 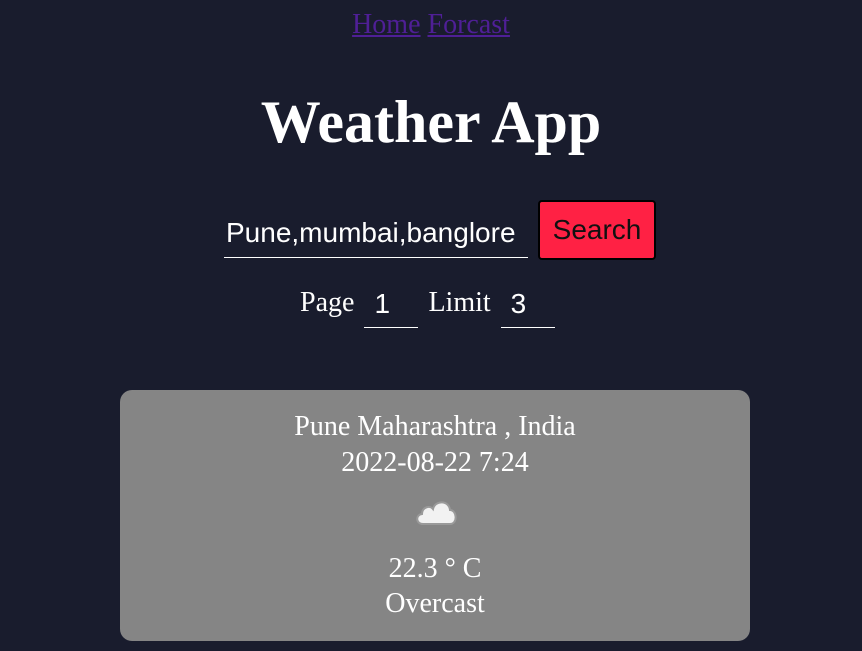 What do you see at coordinates (431, 122) in the screenshot?
I see `page-title: Weather App` at bounding box center [431, 122].